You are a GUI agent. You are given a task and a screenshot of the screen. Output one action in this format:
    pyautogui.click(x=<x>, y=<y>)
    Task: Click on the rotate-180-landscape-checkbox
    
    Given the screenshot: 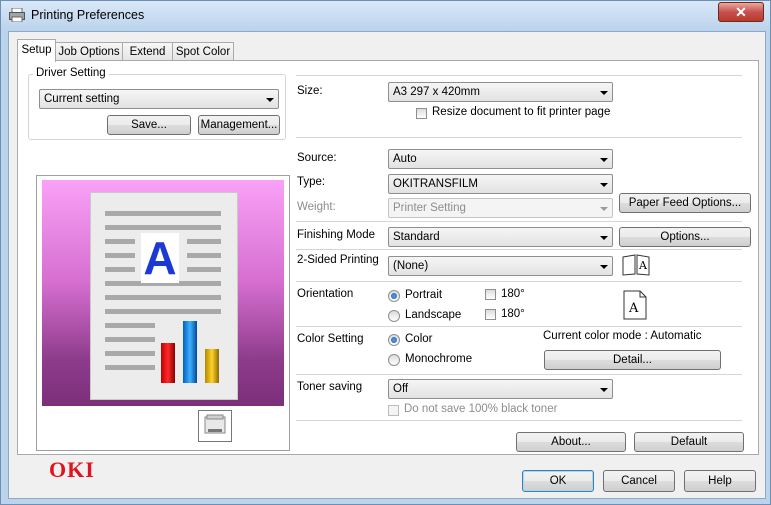 What is the action you would take?
    pyautogui.click(x=490, y=314)
    